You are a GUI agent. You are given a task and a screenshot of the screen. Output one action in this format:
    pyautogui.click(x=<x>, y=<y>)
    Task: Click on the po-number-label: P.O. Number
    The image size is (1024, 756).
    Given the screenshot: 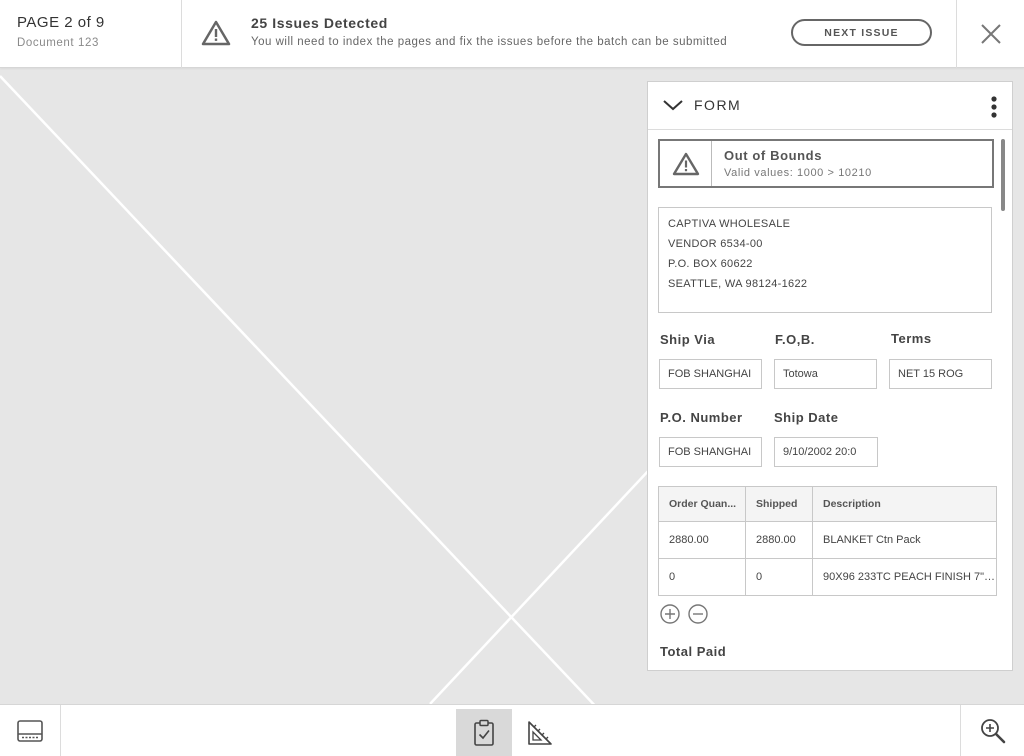 What is the action you would take?
    pyautogui.click(x=701, y=417)
    